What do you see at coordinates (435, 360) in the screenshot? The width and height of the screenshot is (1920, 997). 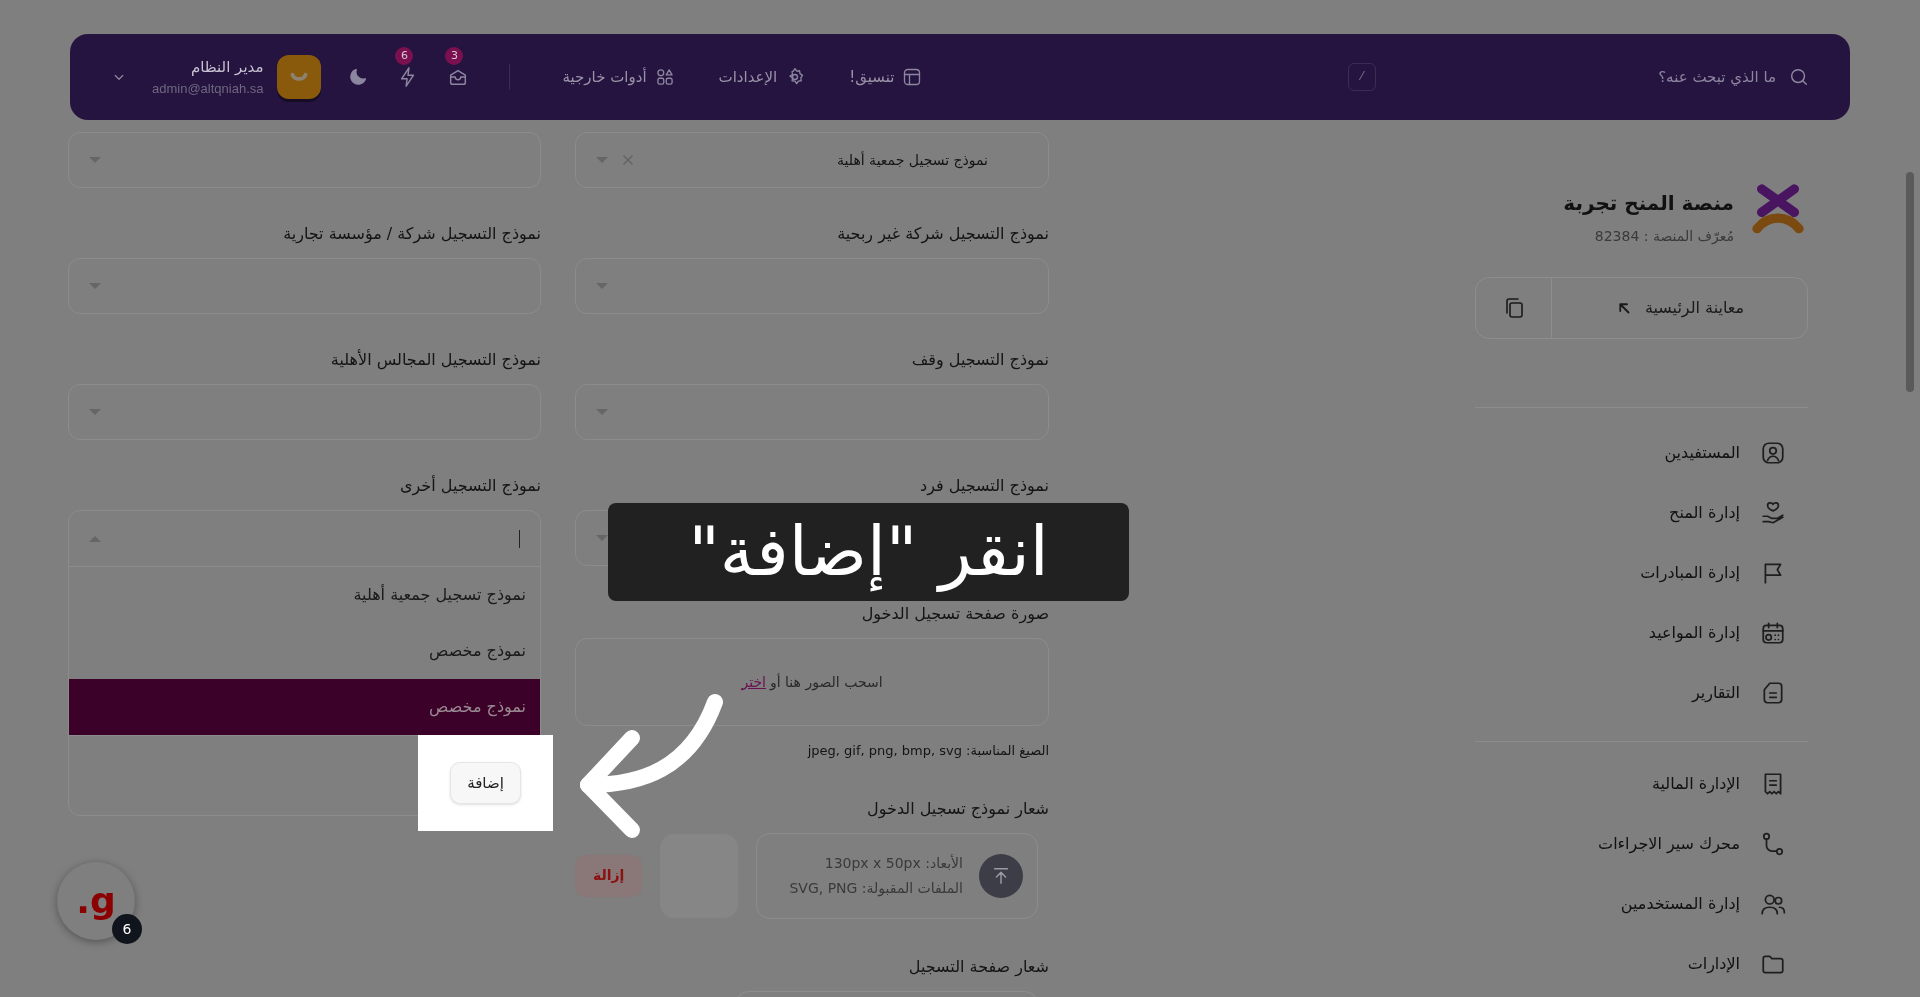 I see `field-label: نموذج التسجيل المجالس الأهلية` at bounding box center [435, 360].